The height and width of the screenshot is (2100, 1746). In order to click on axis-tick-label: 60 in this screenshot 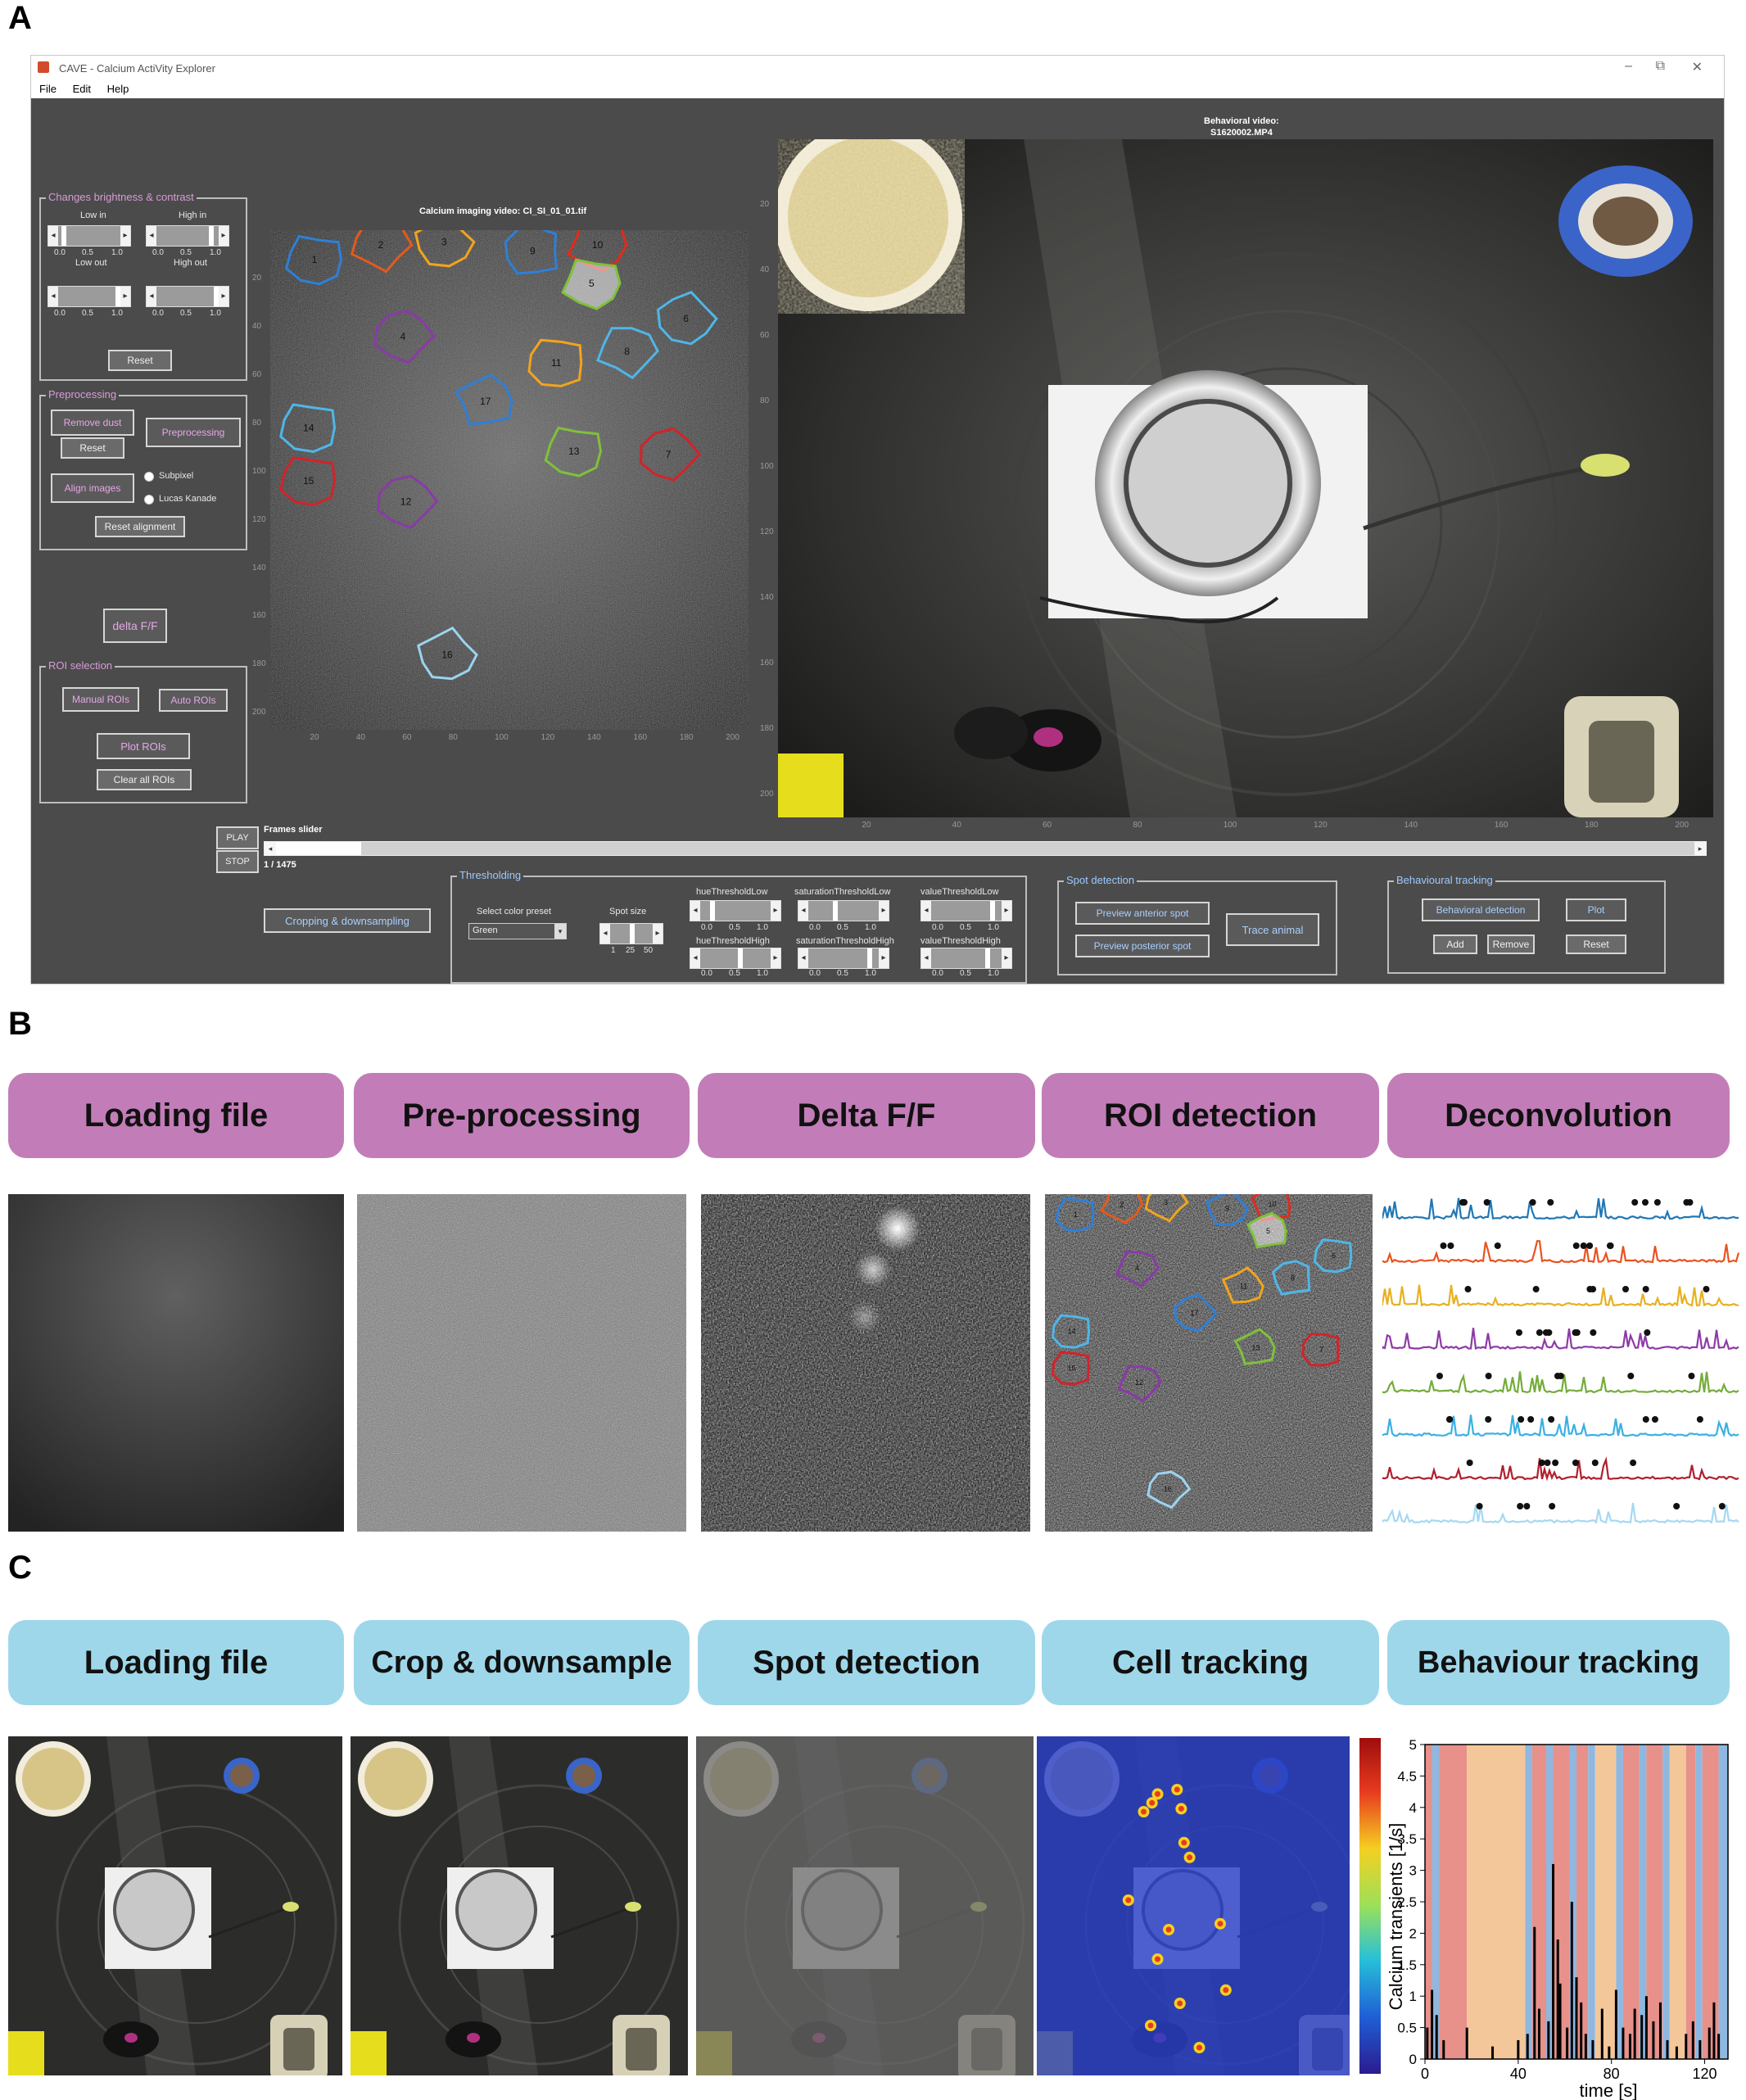, I will do `click(407, 737)`.